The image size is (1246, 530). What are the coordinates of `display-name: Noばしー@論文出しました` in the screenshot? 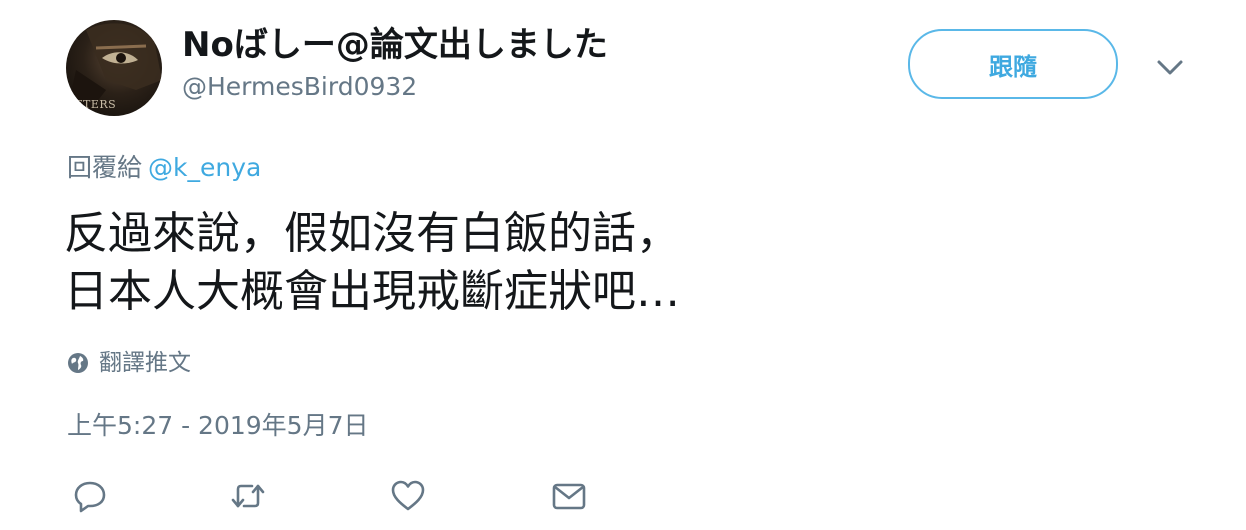 It's located at (395, 45).